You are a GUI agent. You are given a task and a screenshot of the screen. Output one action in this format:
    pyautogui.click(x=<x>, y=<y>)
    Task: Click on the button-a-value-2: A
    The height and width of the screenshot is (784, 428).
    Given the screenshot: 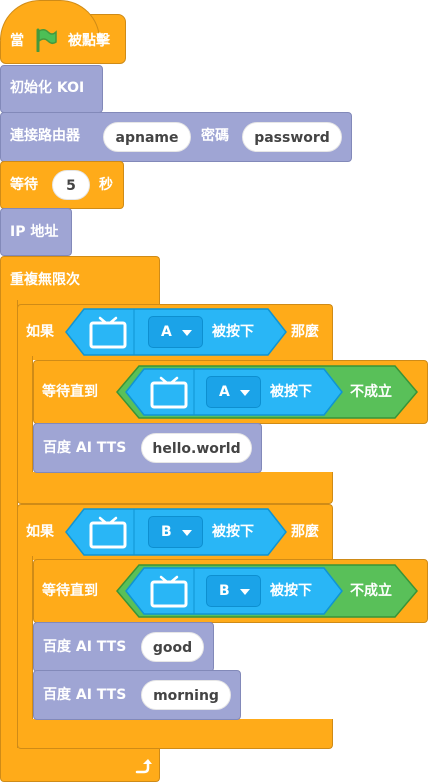 What is the action you would take?
    pyautogui.click(x=224, y=392)
    